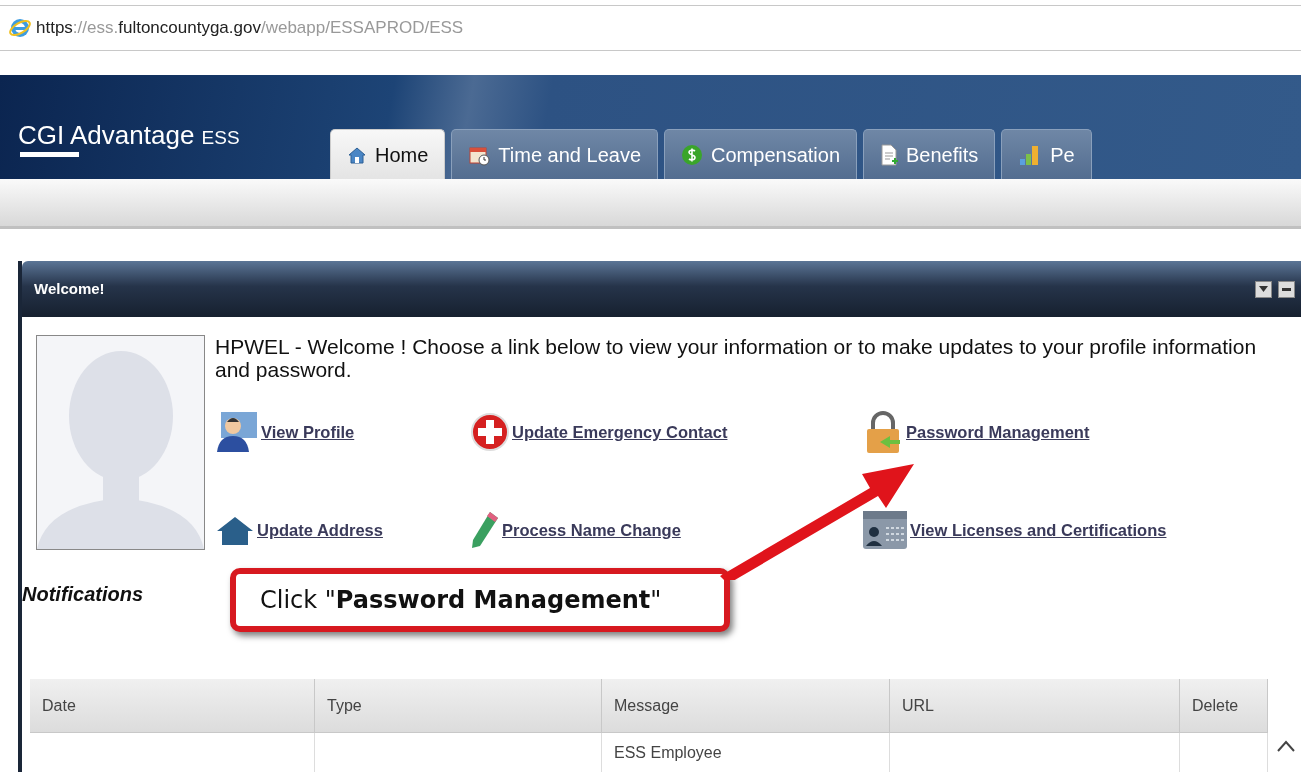  Describe the element at coordinates (1046, 154) in the screenshot. I see `nav-tab: Pe` at that location.